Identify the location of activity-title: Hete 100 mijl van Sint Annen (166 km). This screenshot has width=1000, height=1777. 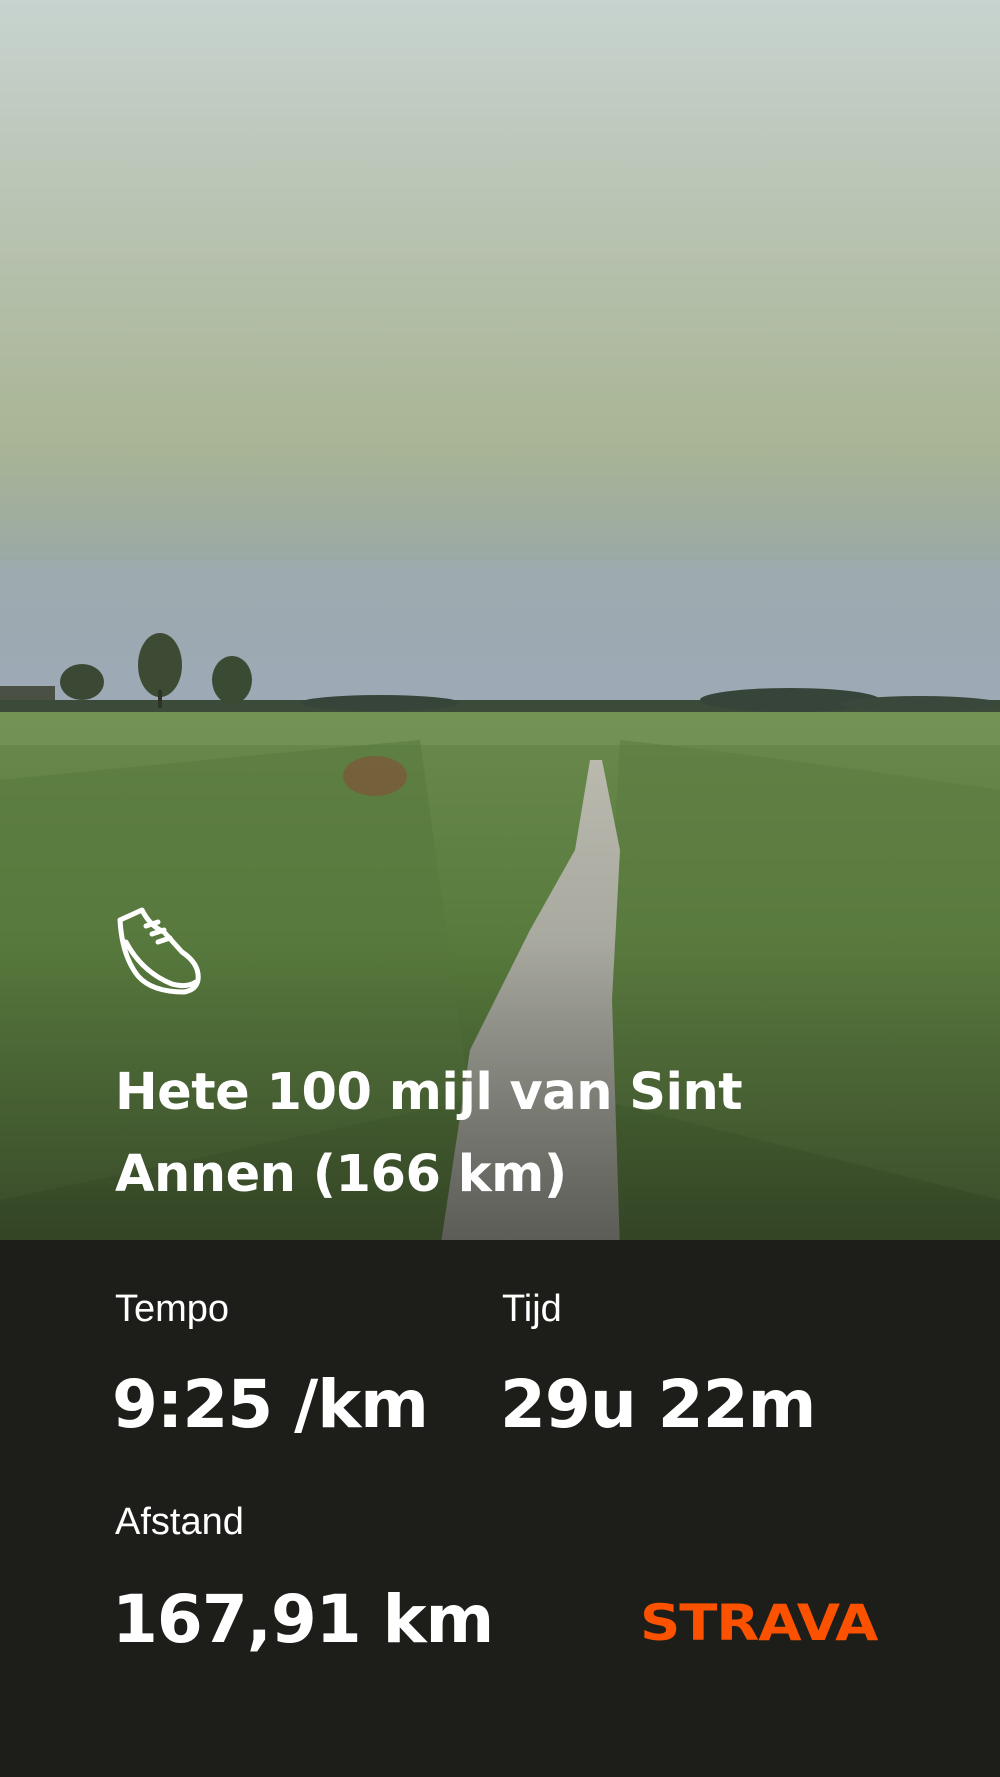
(429, 1133).